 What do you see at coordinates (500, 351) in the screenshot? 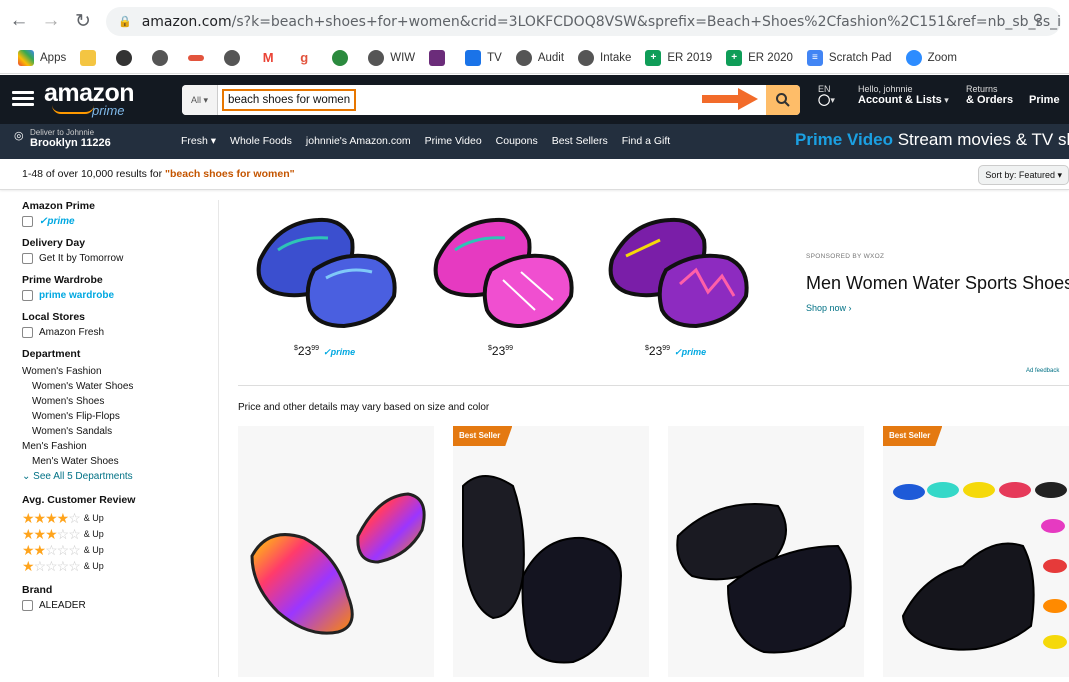
I see `banner-price-2: $2399` at bounding box center [500, 351].